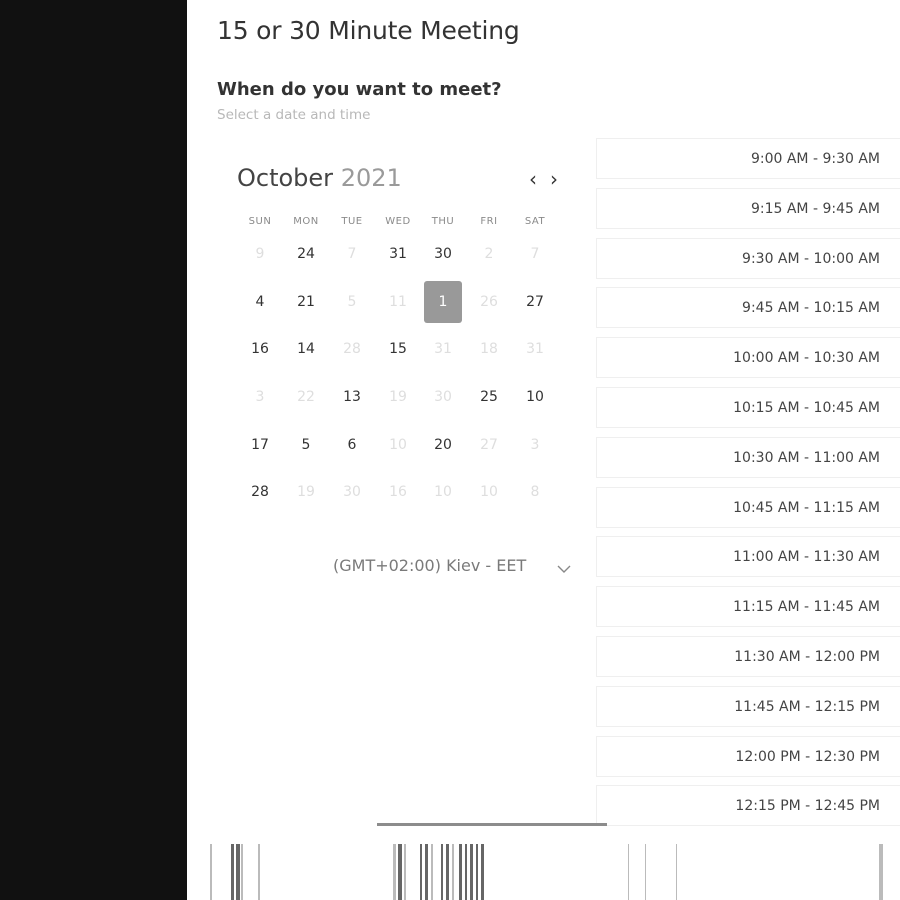 This screenshot has width=900, height=900. I want to click on time-slot-button: 9:30 AM - 10:00 AM, so click(748, 258).